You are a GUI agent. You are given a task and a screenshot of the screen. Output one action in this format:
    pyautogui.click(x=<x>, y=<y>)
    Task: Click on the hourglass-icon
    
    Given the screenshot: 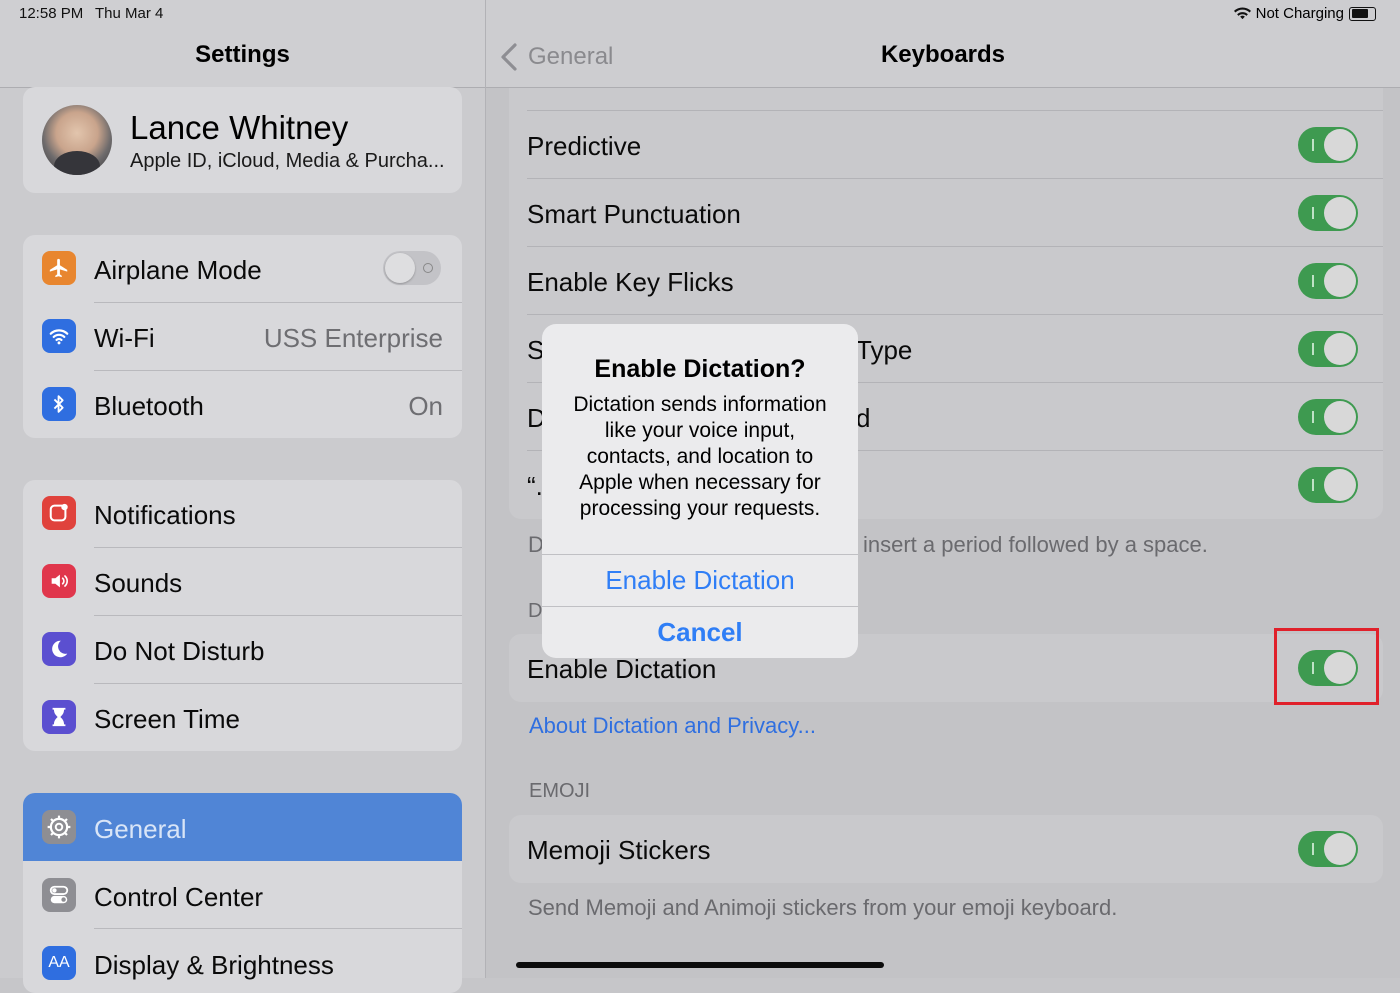 What is the action you would take?
    pyautogui.click(x=59, y=717)
    